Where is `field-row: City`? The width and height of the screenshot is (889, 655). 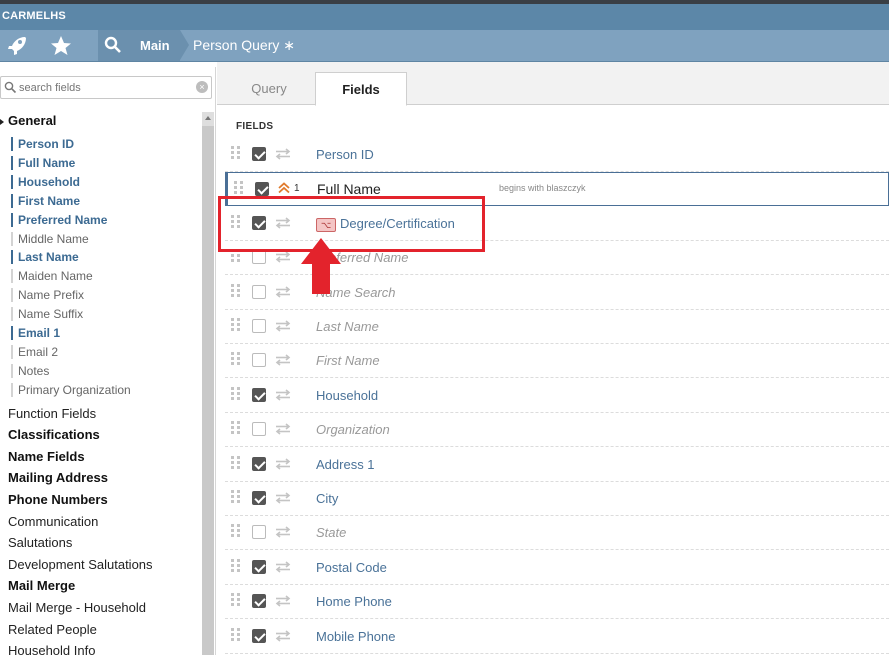 field-row: City is located at coordinates (557, 499).